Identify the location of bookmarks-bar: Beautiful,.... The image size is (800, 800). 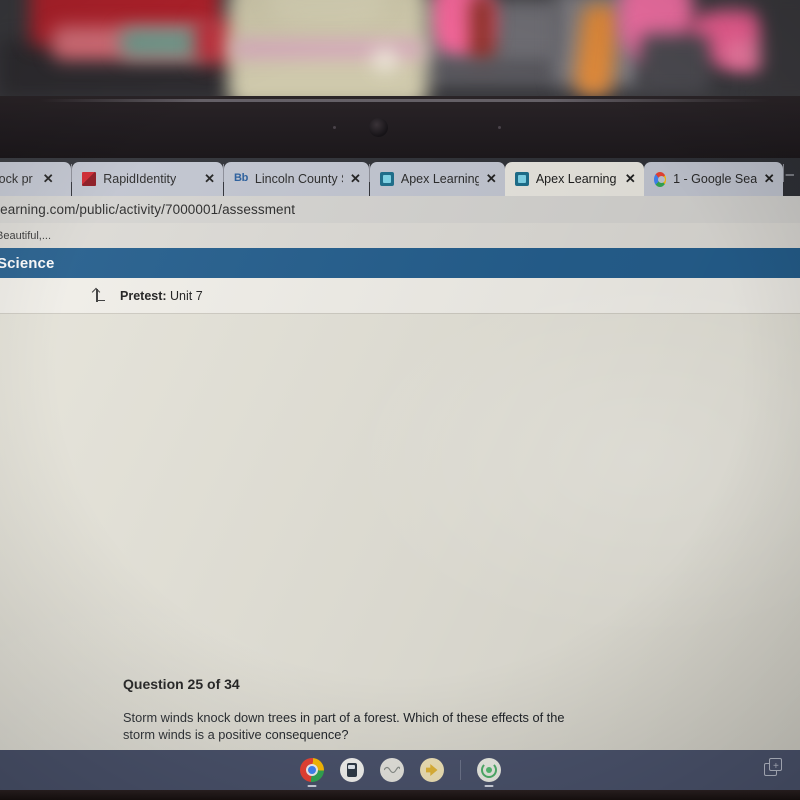
(400, 235).